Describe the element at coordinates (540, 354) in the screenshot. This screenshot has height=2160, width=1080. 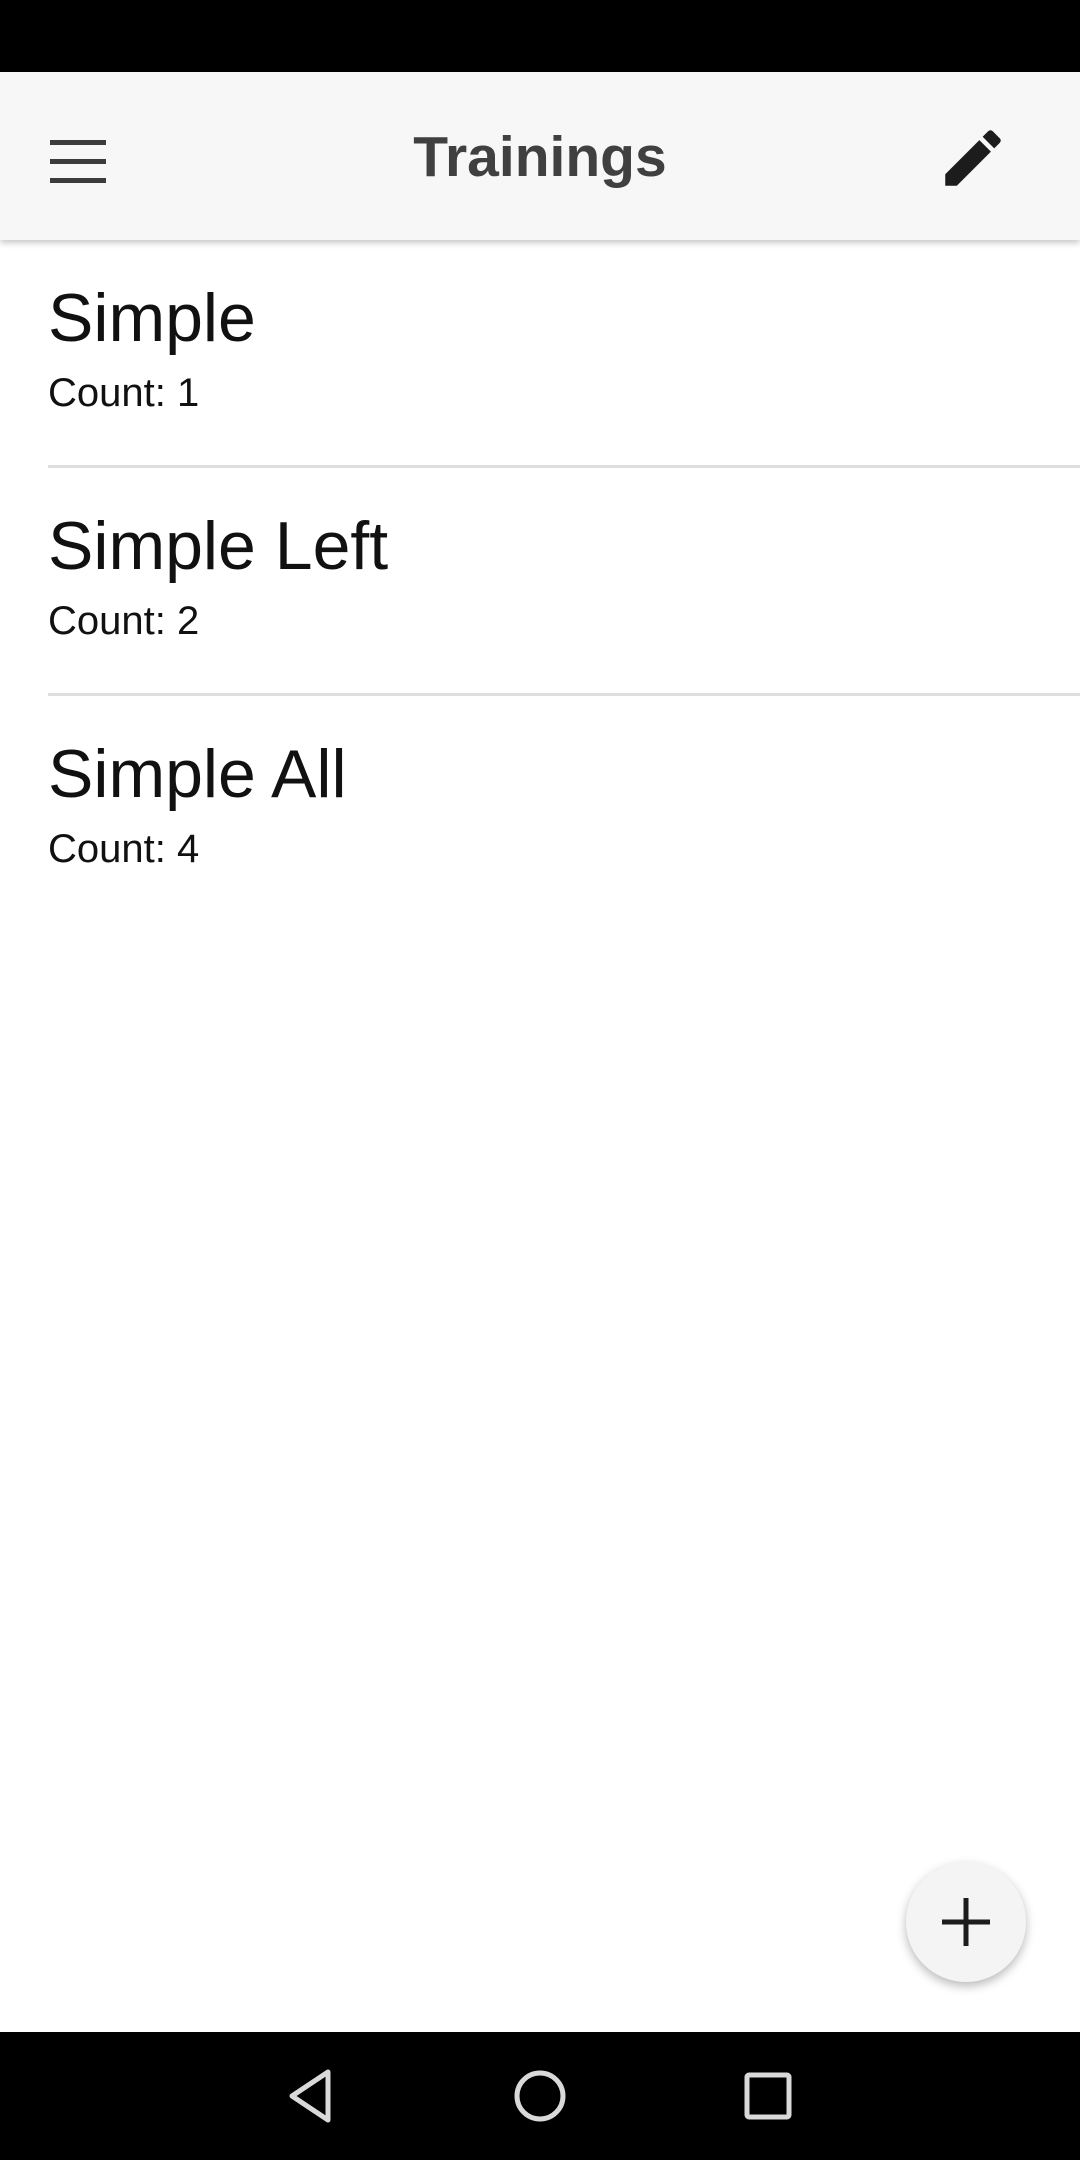
I see `training-item-simple: Simple Count: 1` at that location.